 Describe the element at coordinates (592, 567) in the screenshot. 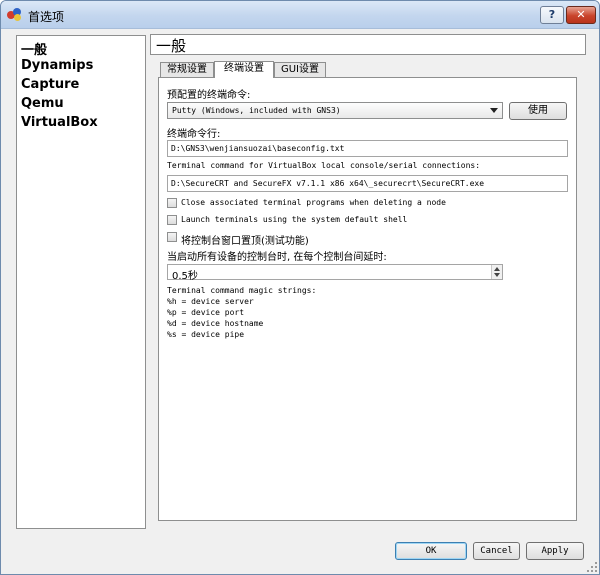

I see `resize-grip-icon` at that location.